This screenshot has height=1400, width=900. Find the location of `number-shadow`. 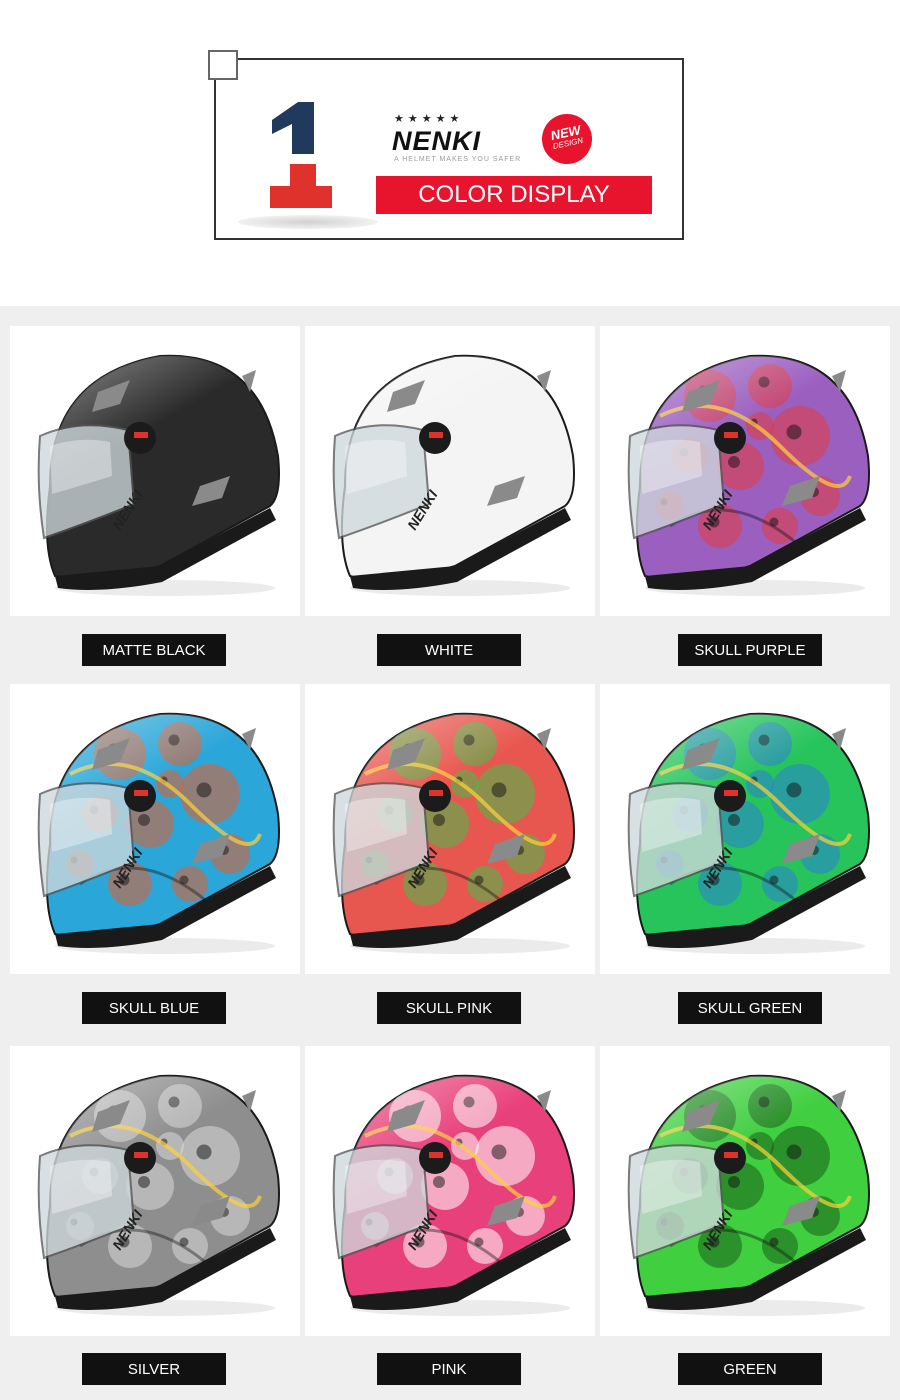

number-shadow is located at coordinates (308, 222).